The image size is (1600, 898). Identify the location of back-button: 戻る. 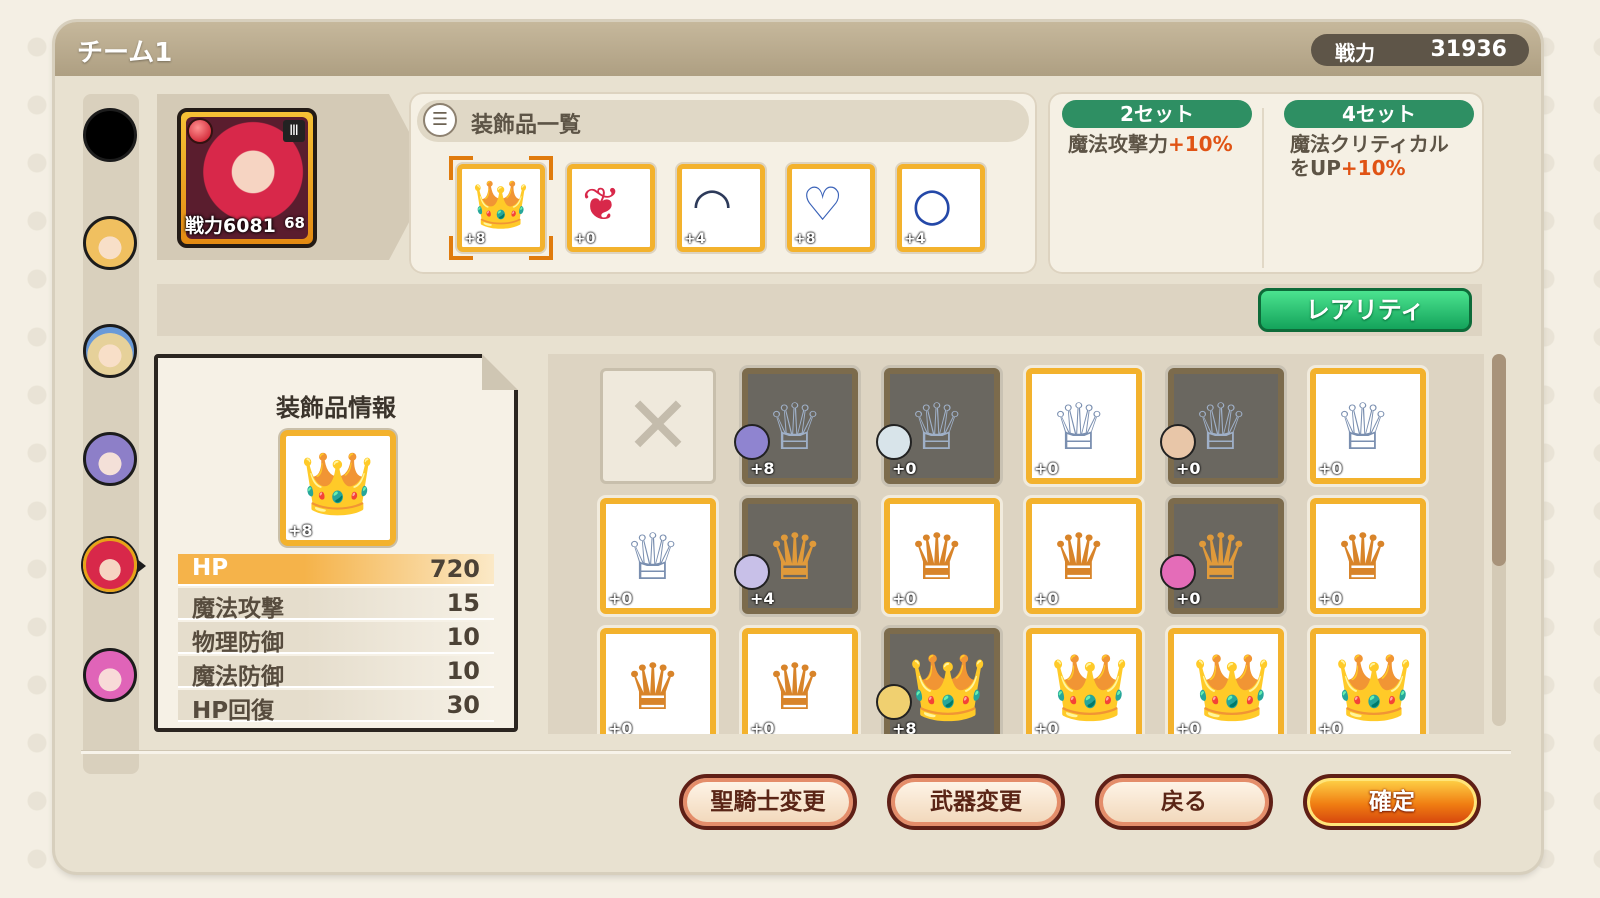
(1184, 802).